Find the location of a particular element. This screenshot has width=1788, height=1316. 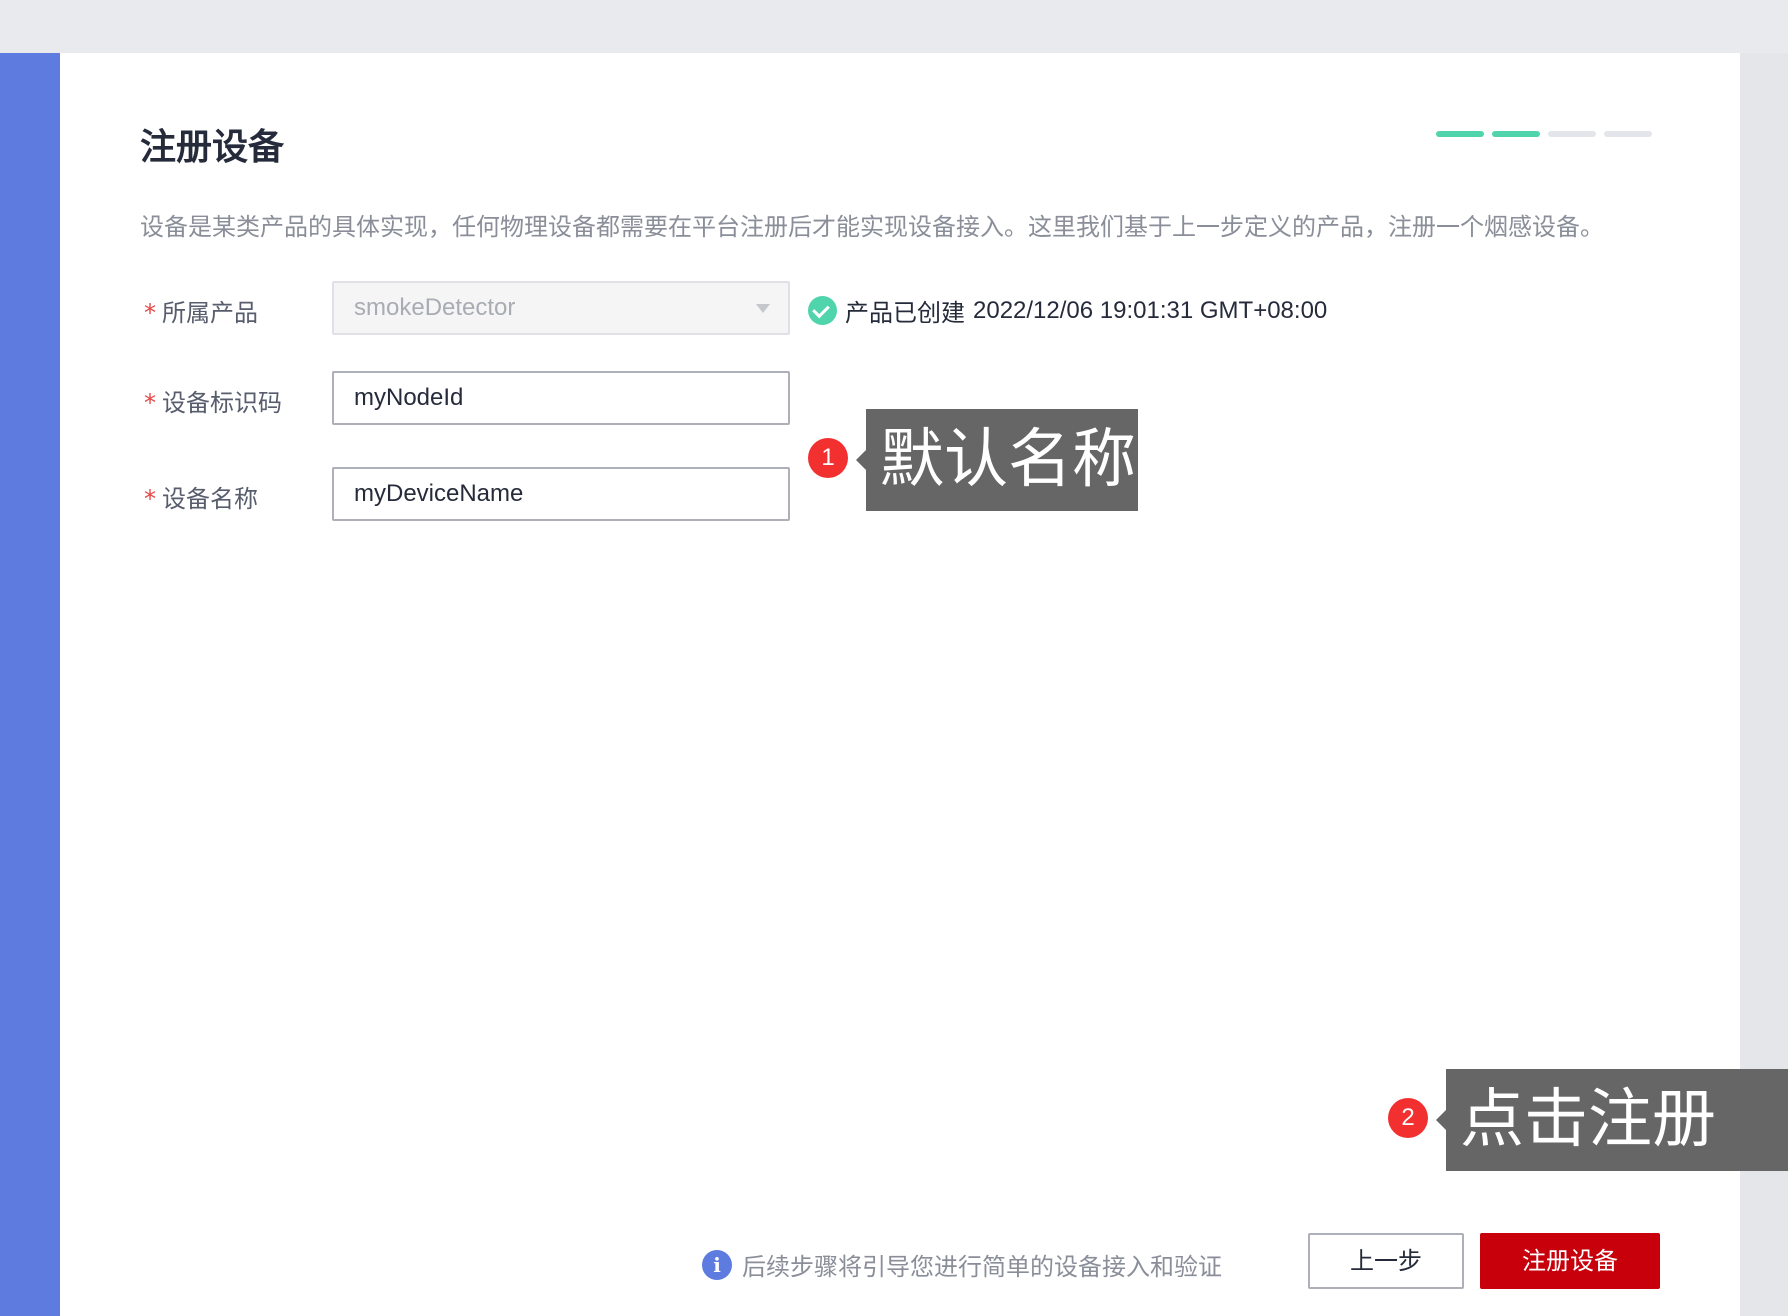

product-label-text: 所属产品 is located at coordinates (210, 313).